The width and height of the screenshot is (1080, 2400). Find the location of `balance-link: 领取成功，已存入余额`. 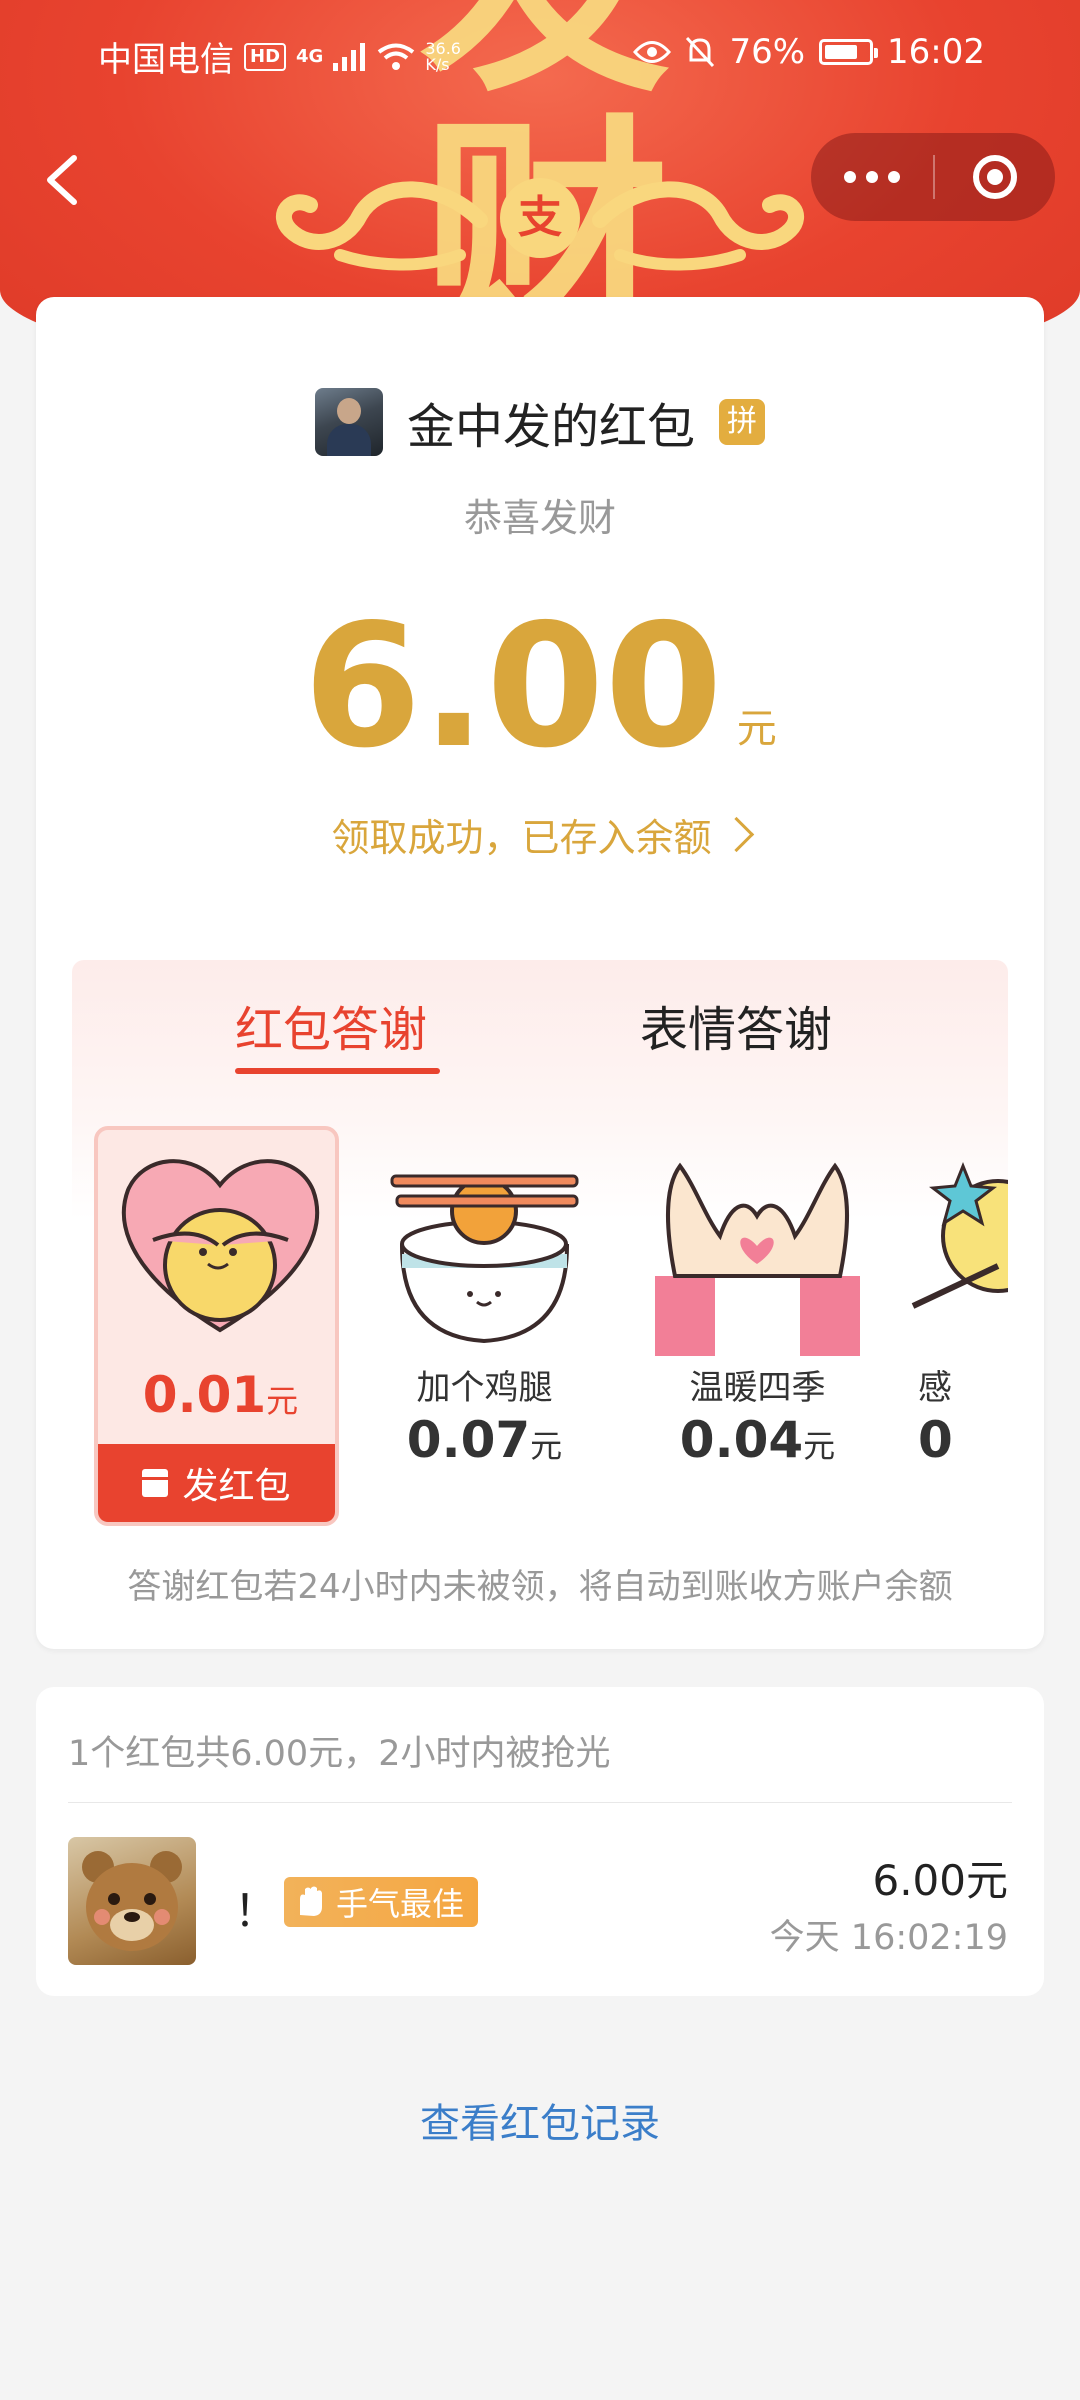

balance-link: 领取成功，已存入余额 is located at coordinates (540, 834).